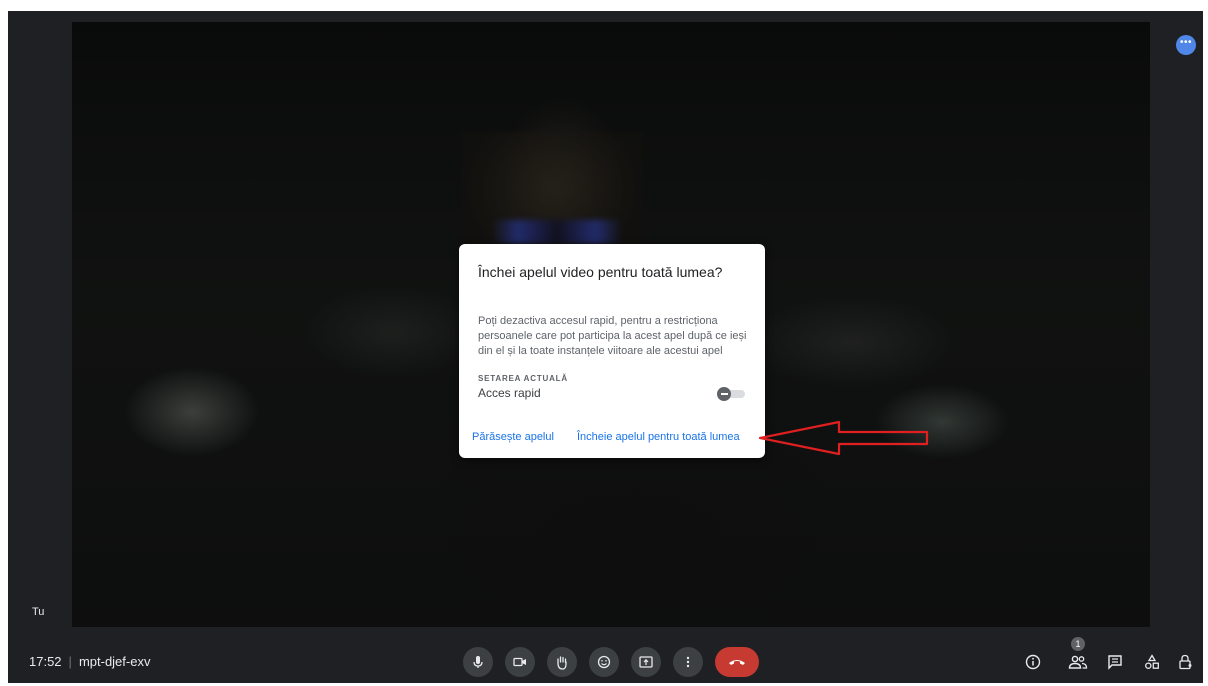 Image resolution: width=1208 pixels, height=686 pixels. I want to click on reactions-button, so click(604, 662).